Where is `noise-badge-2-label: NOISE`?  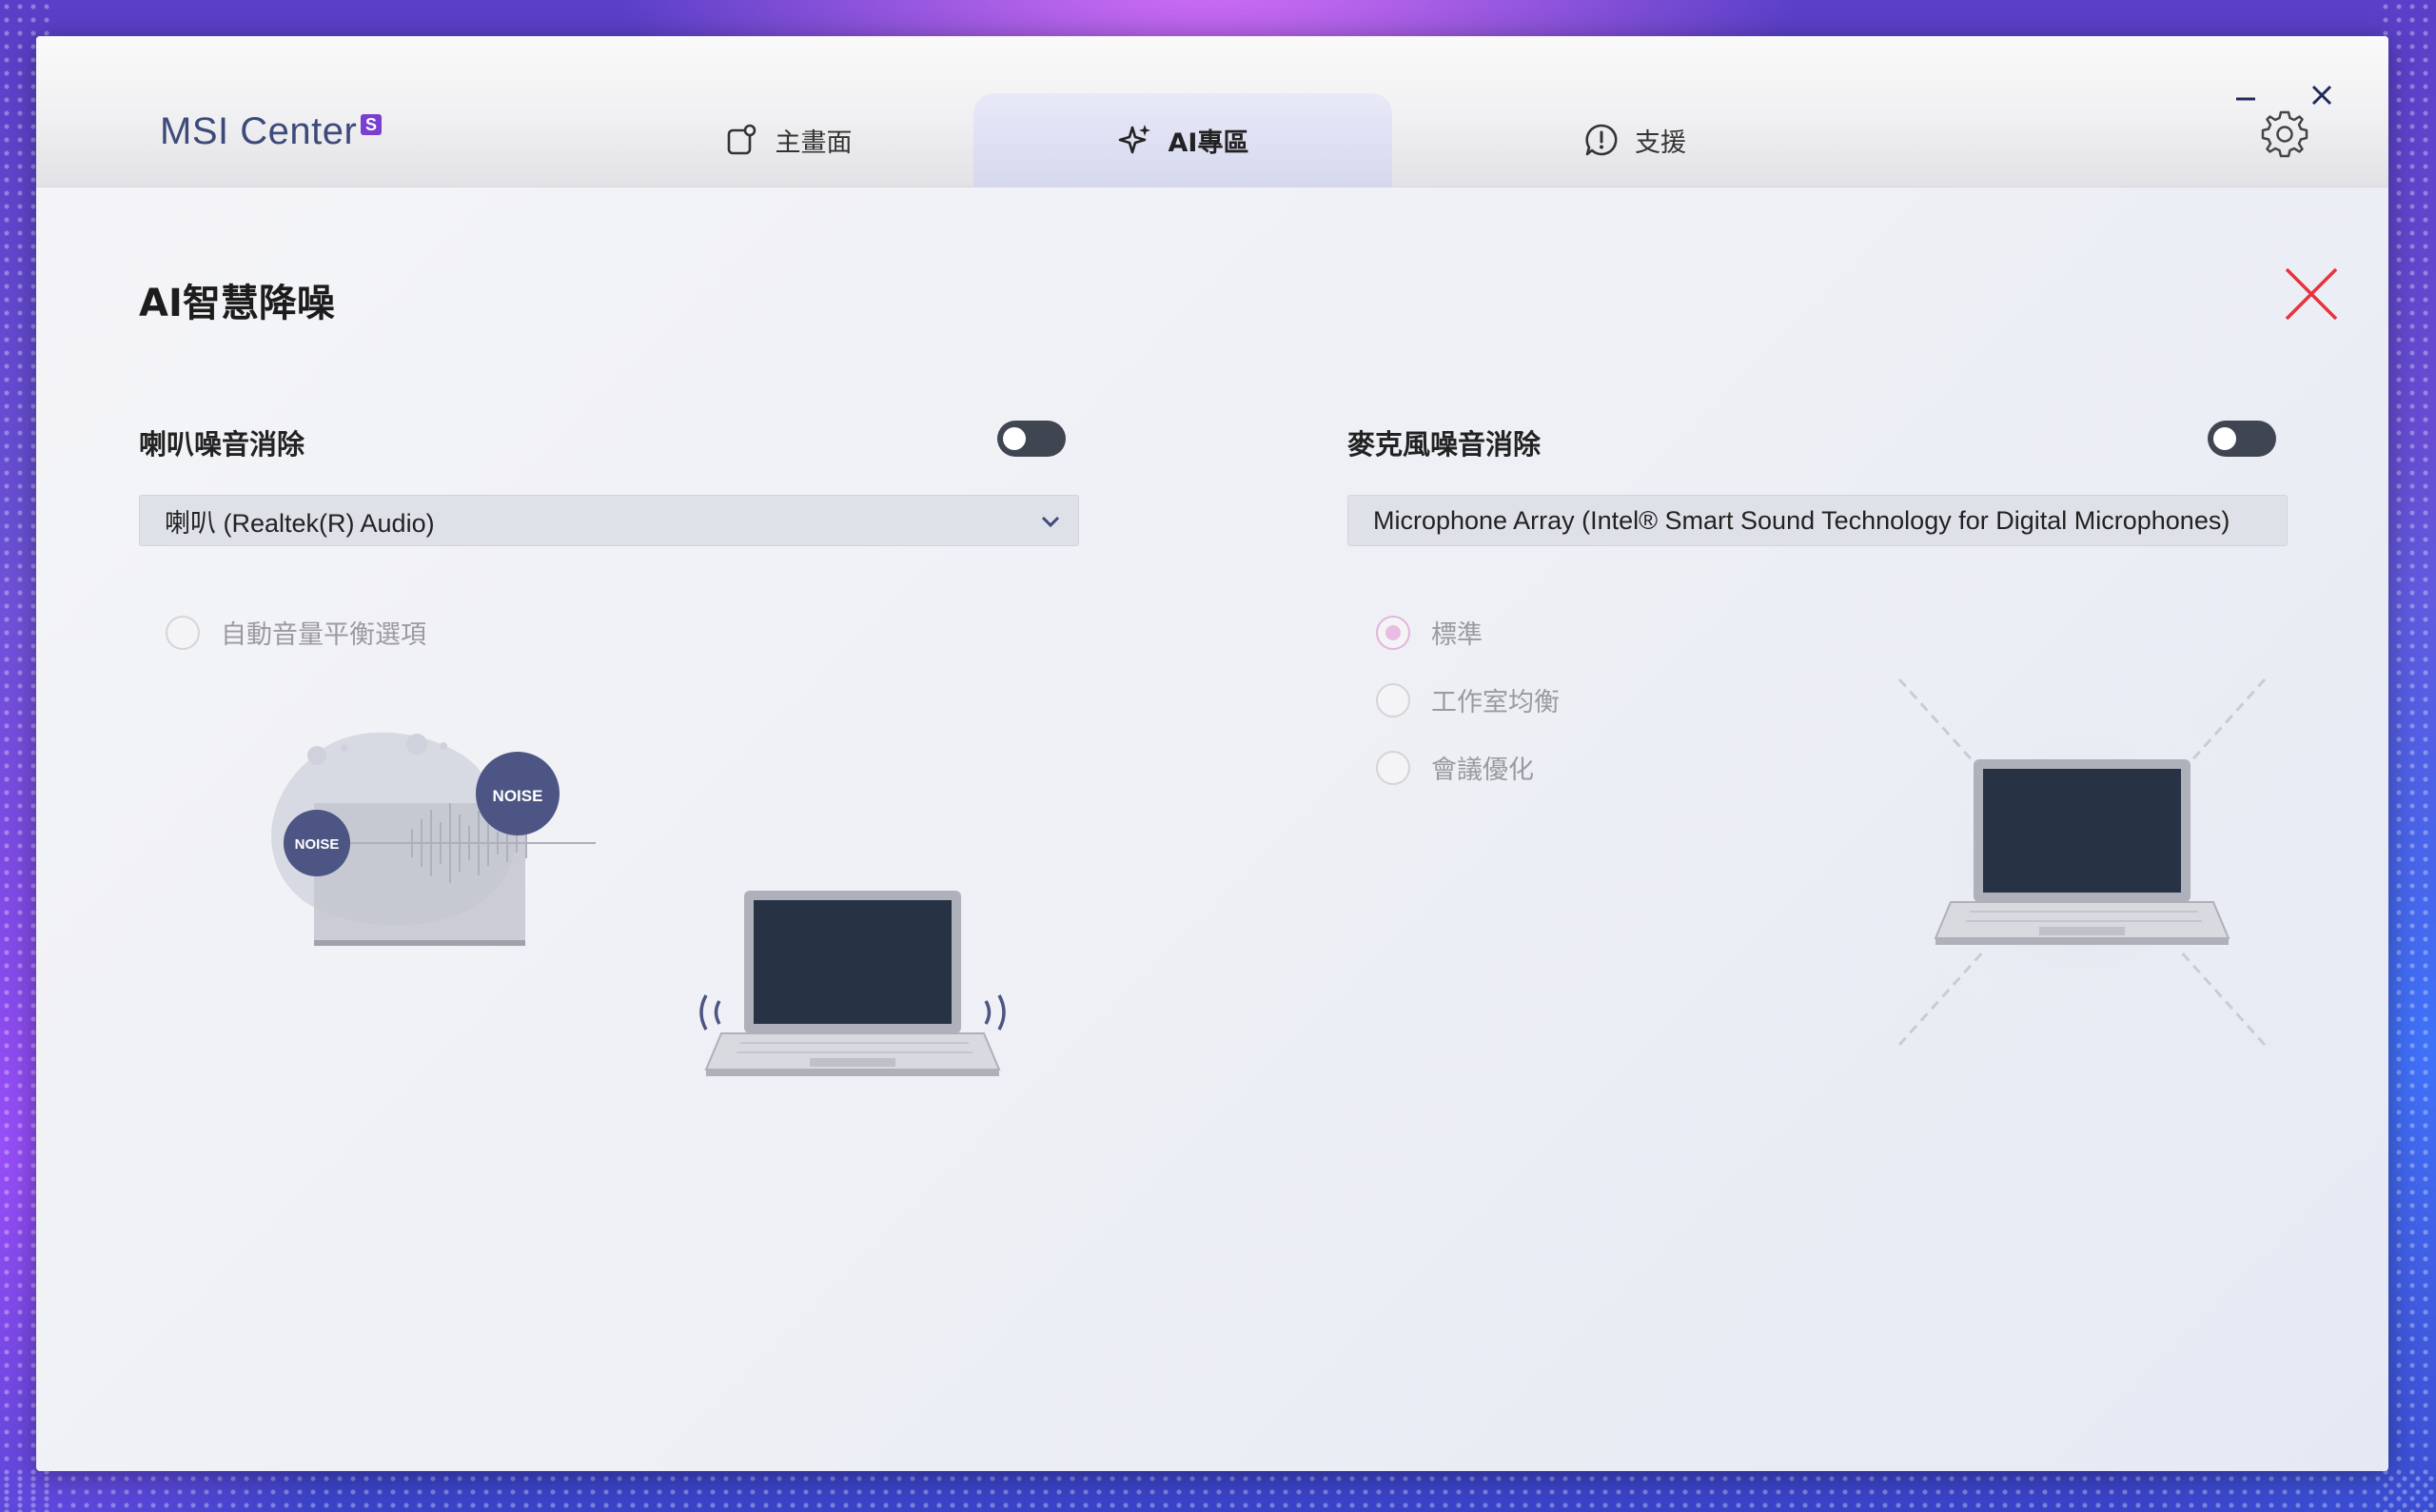
noise-badge-2-label: NOISE is located at coordinates (317, 844).